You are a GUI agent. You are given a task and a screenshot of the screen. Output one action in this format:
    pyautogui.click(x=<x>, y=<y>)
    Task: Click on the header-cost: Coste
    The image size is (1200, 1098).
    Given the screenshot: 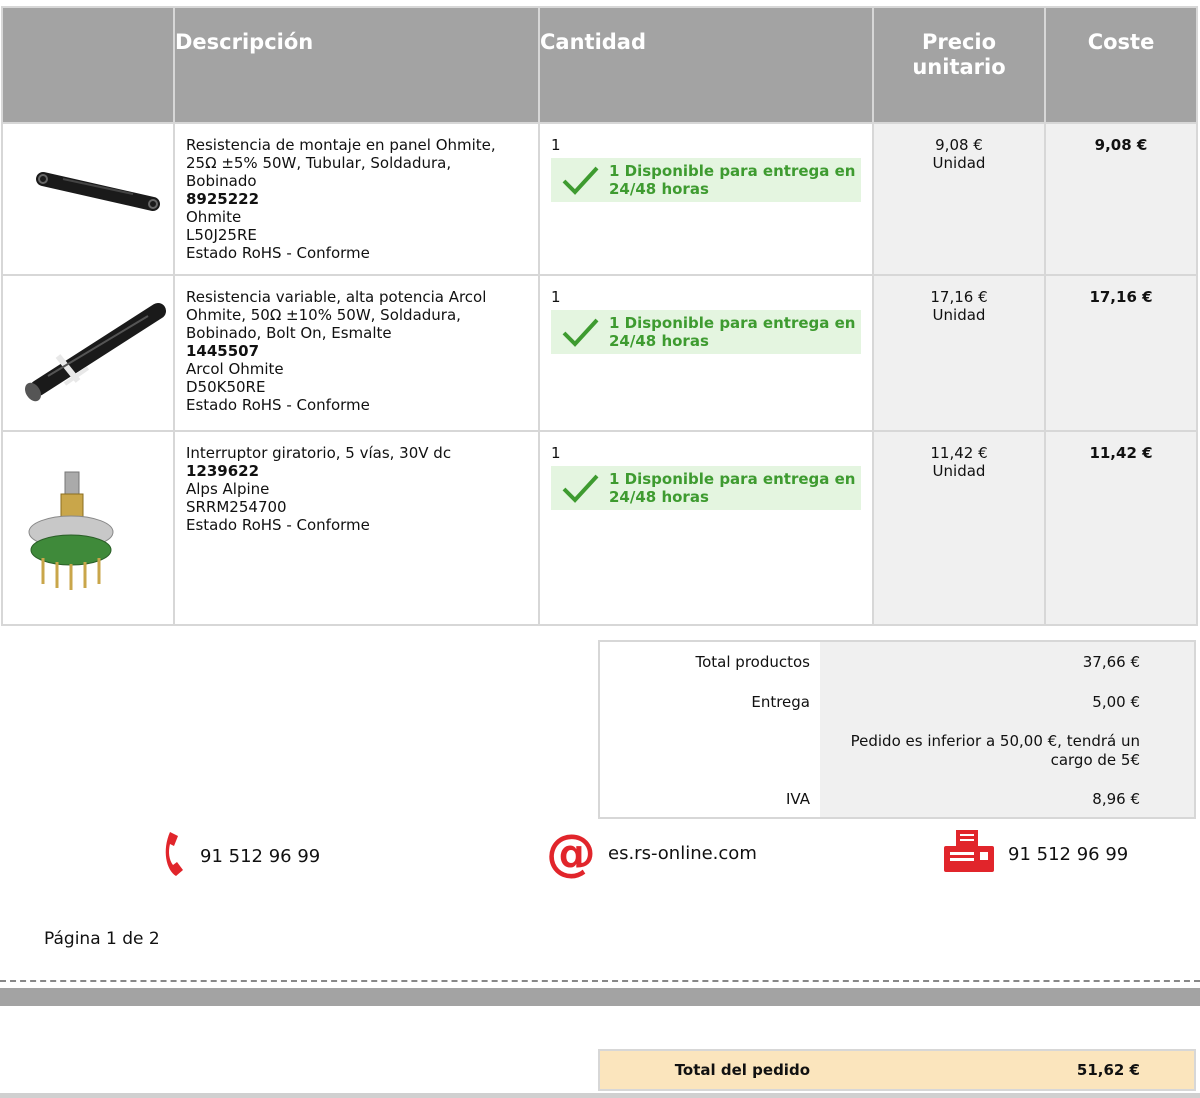 What is the action you would take?
    pyautogui.click(x=1121, y=65)
    